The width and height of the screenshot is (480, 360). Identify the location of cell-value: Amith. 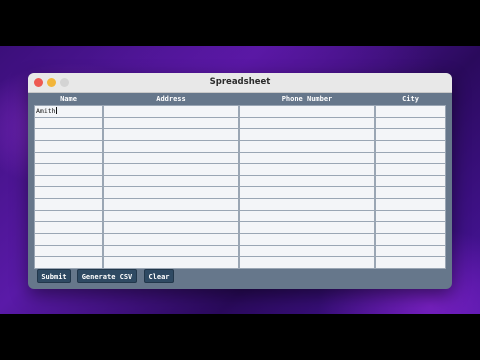
(46, 111).